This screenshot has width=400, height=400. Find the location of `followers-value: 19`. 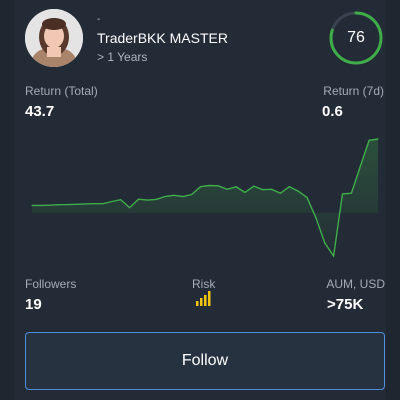

followers-value: 19 is located at coordinates (33, 304).